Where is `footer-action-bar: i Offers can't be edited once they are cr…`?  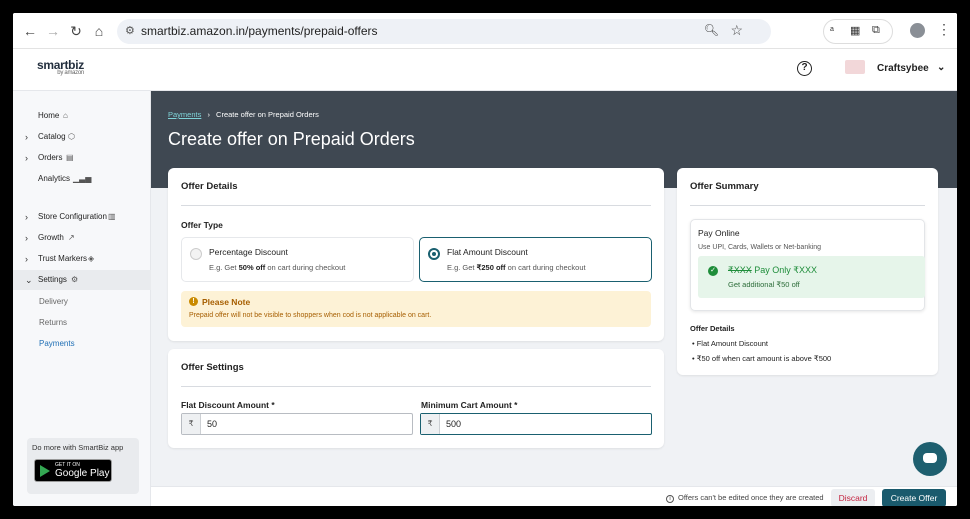
footer-action-bar: i Offers can't be edited once they are cr… is located at coordinates (554, 496).